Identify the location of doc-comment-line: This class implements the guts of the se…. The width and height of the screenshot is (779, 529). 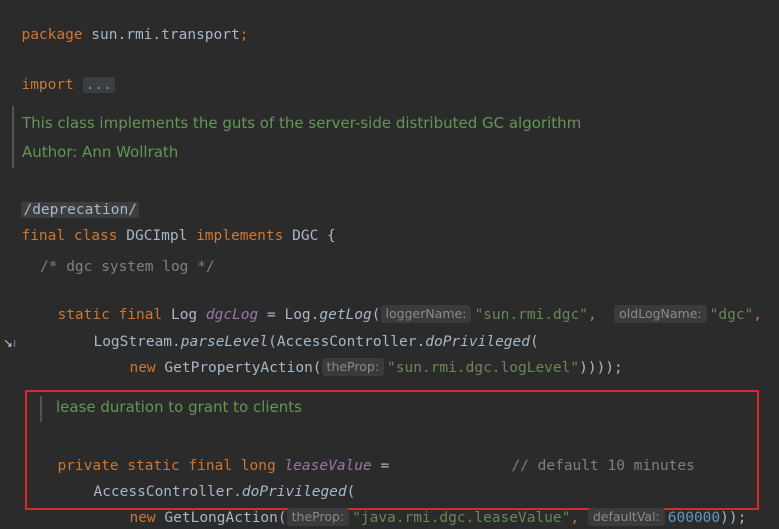
(302, 123).